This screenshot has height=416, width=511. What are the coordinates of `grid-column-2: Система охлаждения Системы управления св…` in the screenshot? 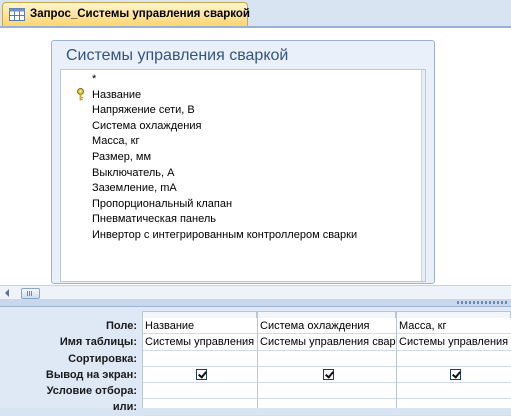 It's located at (326, 367).